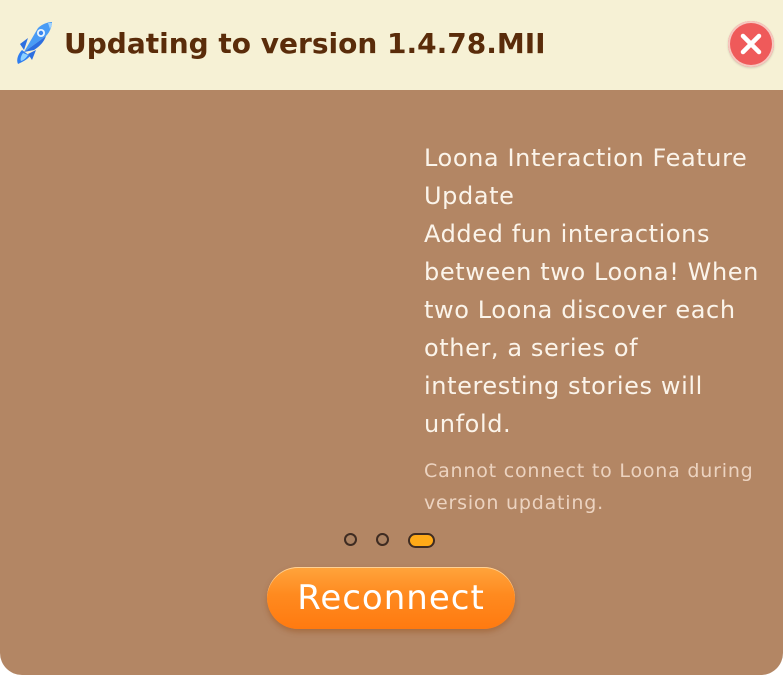  I want to click on close-icon, so click(751, 44).